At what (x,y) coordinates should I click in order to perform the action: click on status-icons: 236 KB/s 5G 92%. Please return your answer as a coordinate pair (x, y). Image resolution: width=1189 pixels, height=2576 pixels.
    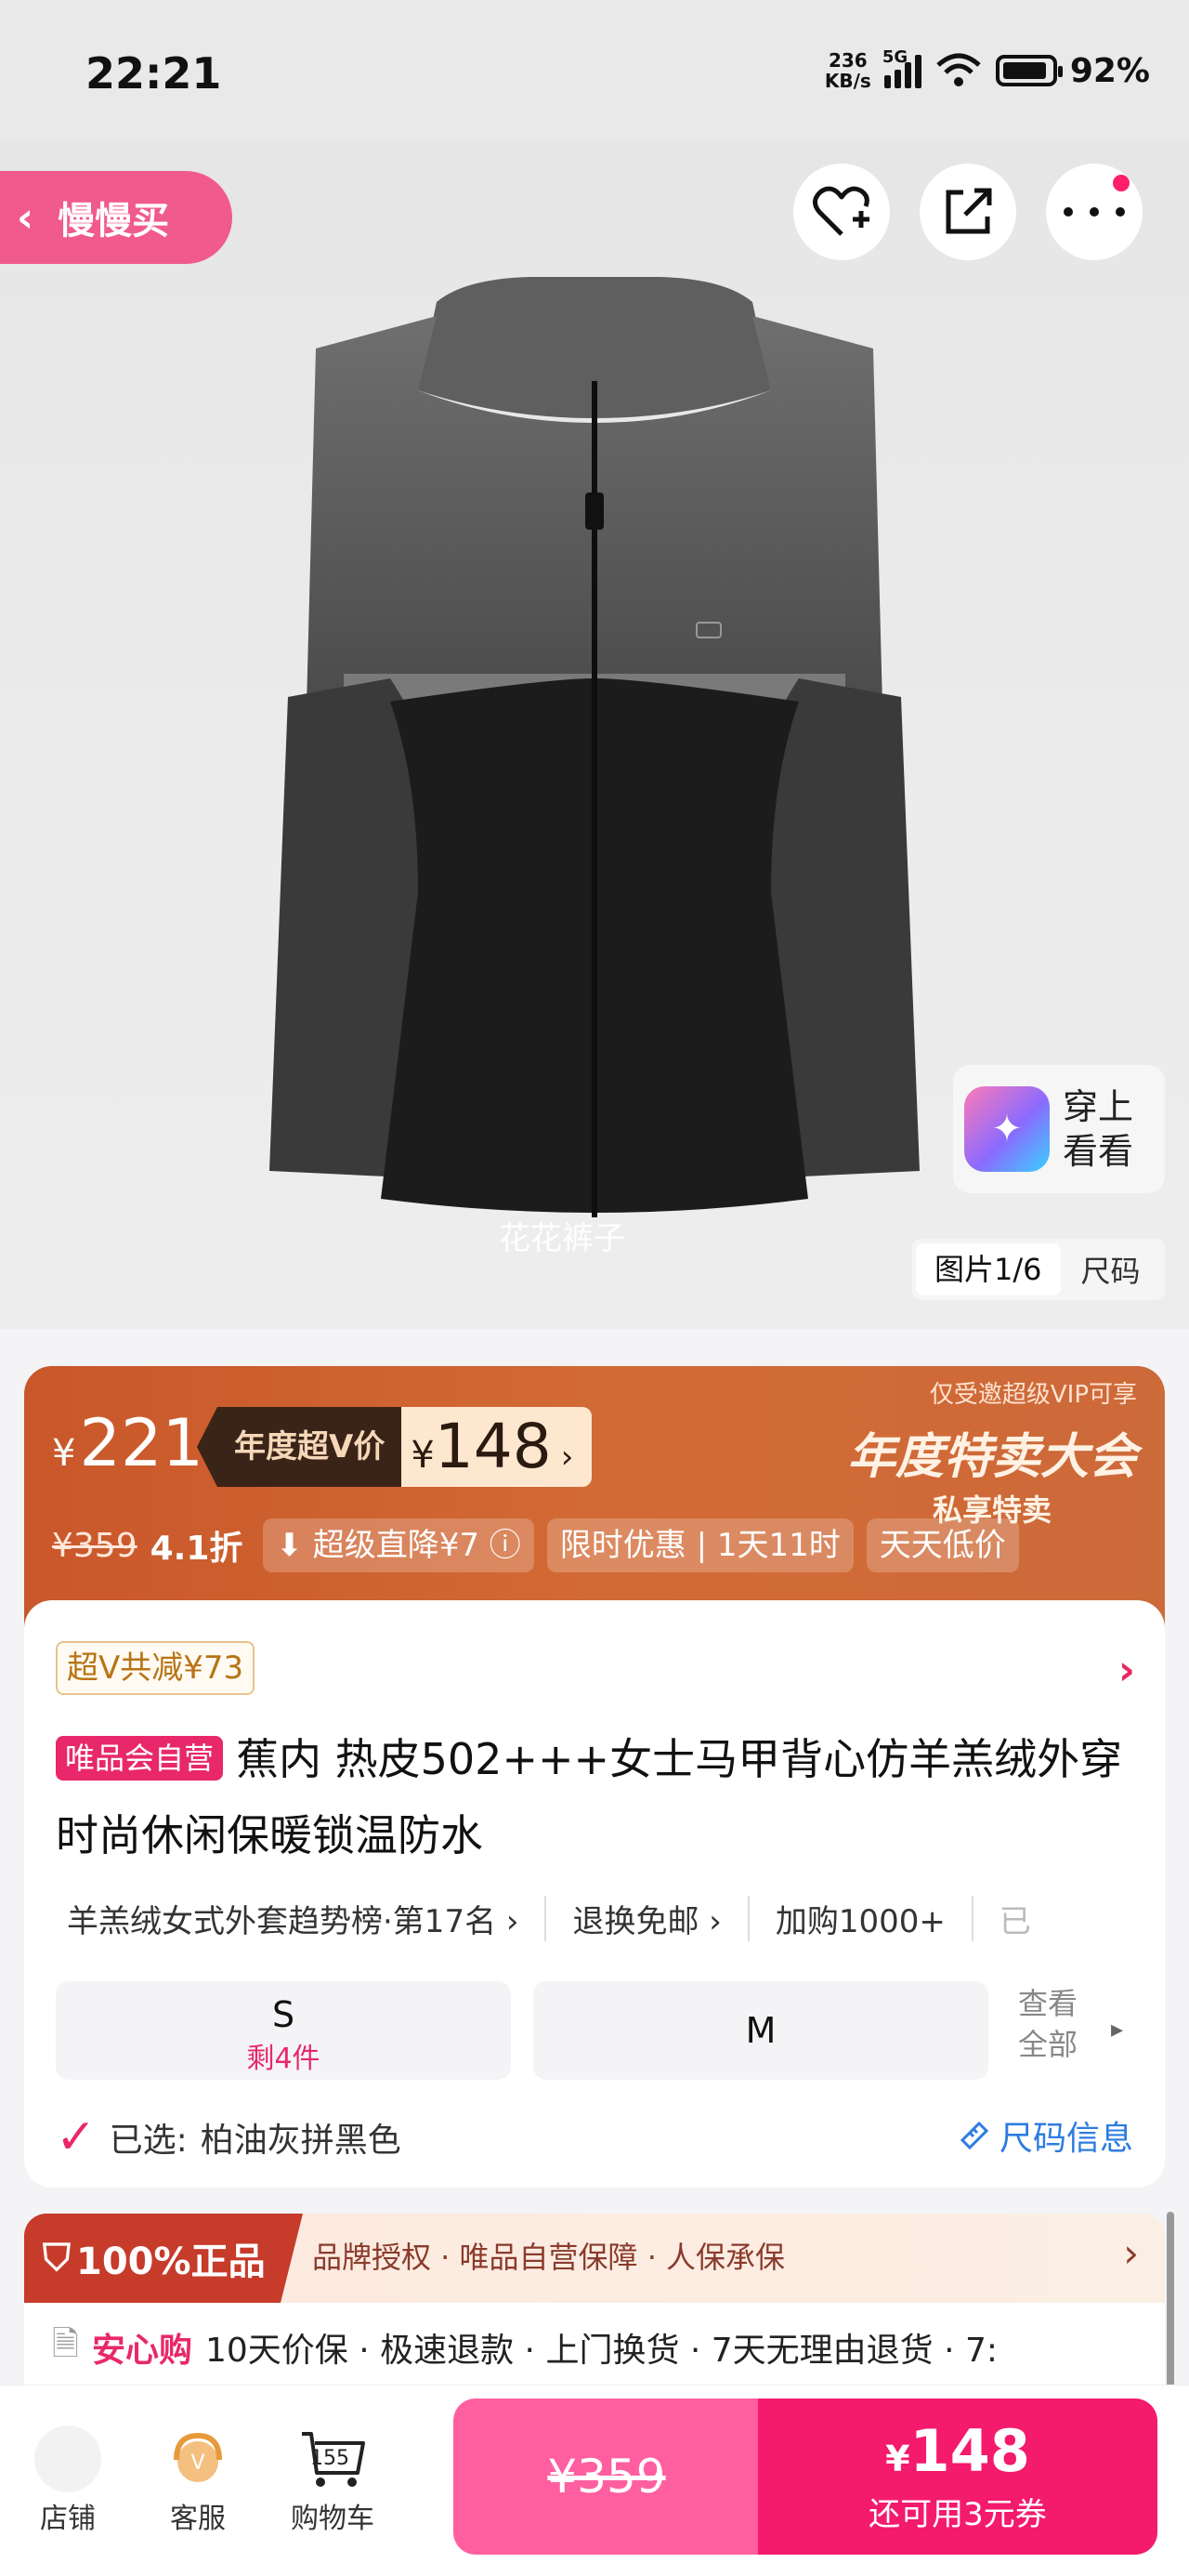
    Looking at the image, I should click on (987, 69).